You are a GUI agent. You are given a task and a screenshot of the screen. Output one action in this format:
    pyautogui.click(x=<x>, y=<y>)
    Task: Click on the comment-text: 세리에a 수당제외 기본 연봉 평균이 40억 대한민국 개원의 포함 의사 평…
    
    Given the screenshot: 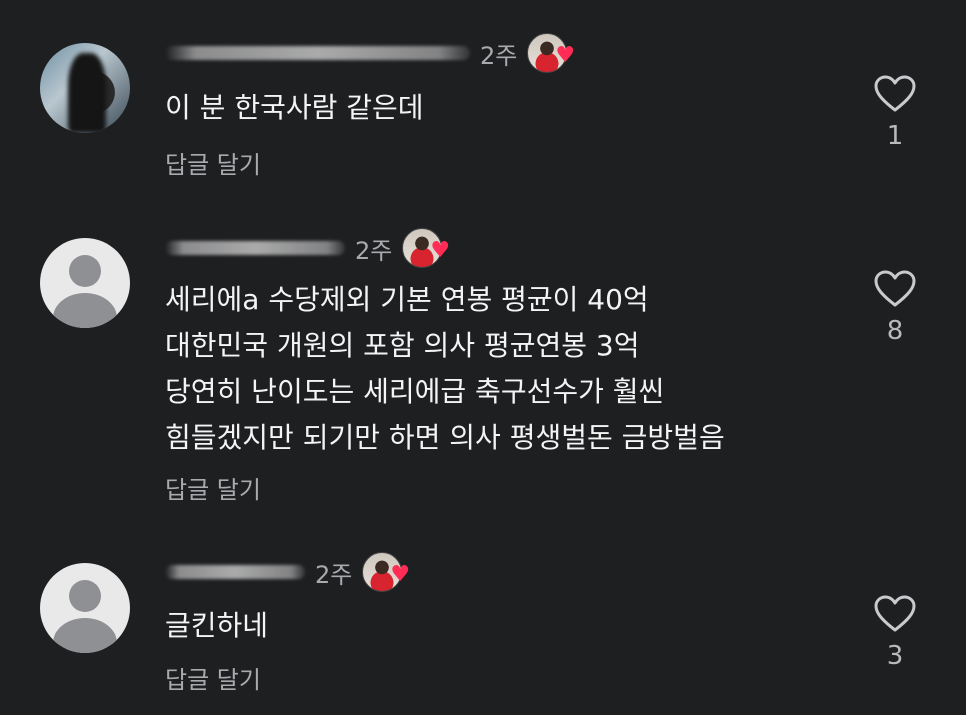 What is the action you would take?
    pyautogui.click(x=445, y=368)
    